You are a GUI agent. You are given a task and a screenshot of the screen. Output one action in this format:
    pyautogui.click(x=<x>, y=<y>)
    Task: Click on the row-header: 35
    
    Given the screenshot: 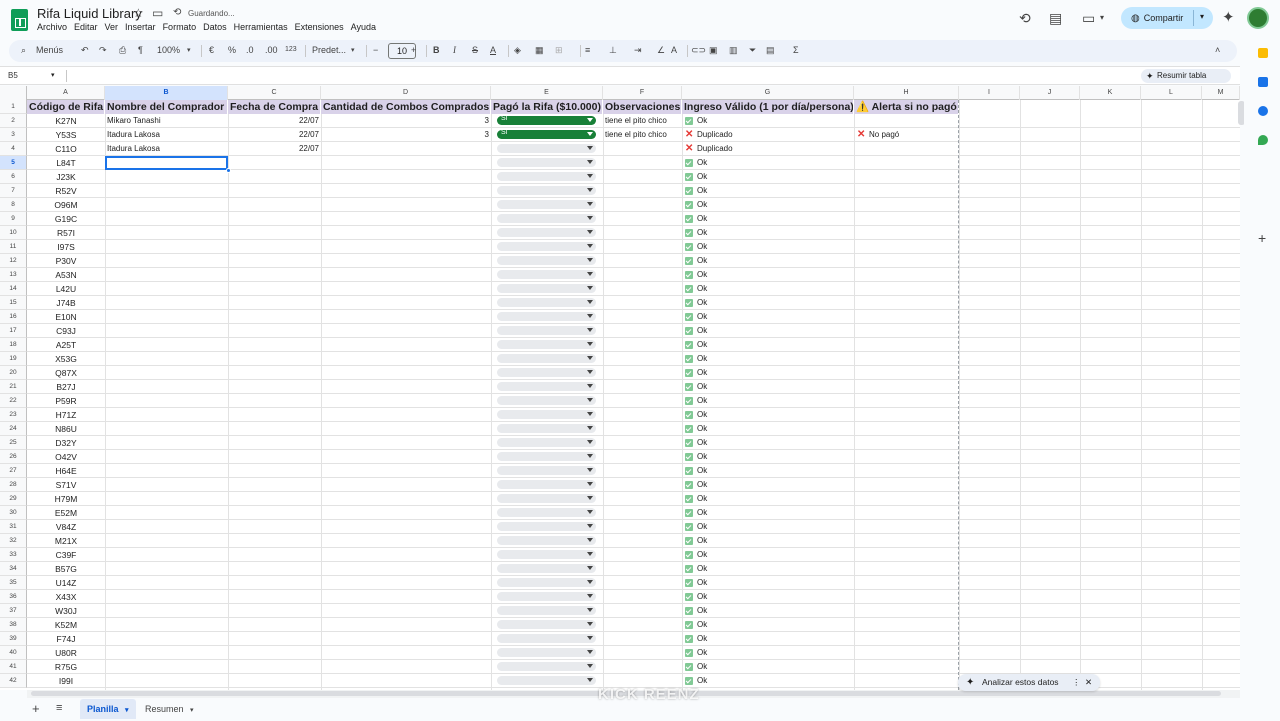 What is the action you would take?
    pyautogui.click(x=13, y=583)
    